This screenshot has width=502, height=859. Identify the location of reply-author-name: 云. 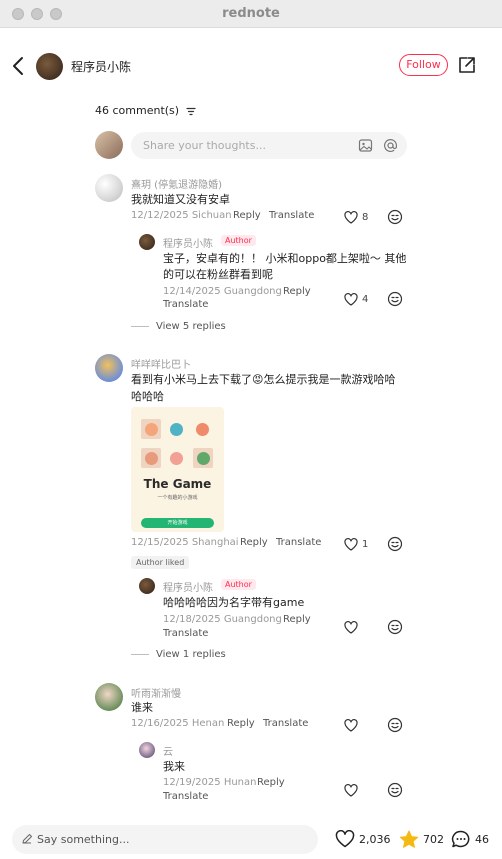
(168, 750).